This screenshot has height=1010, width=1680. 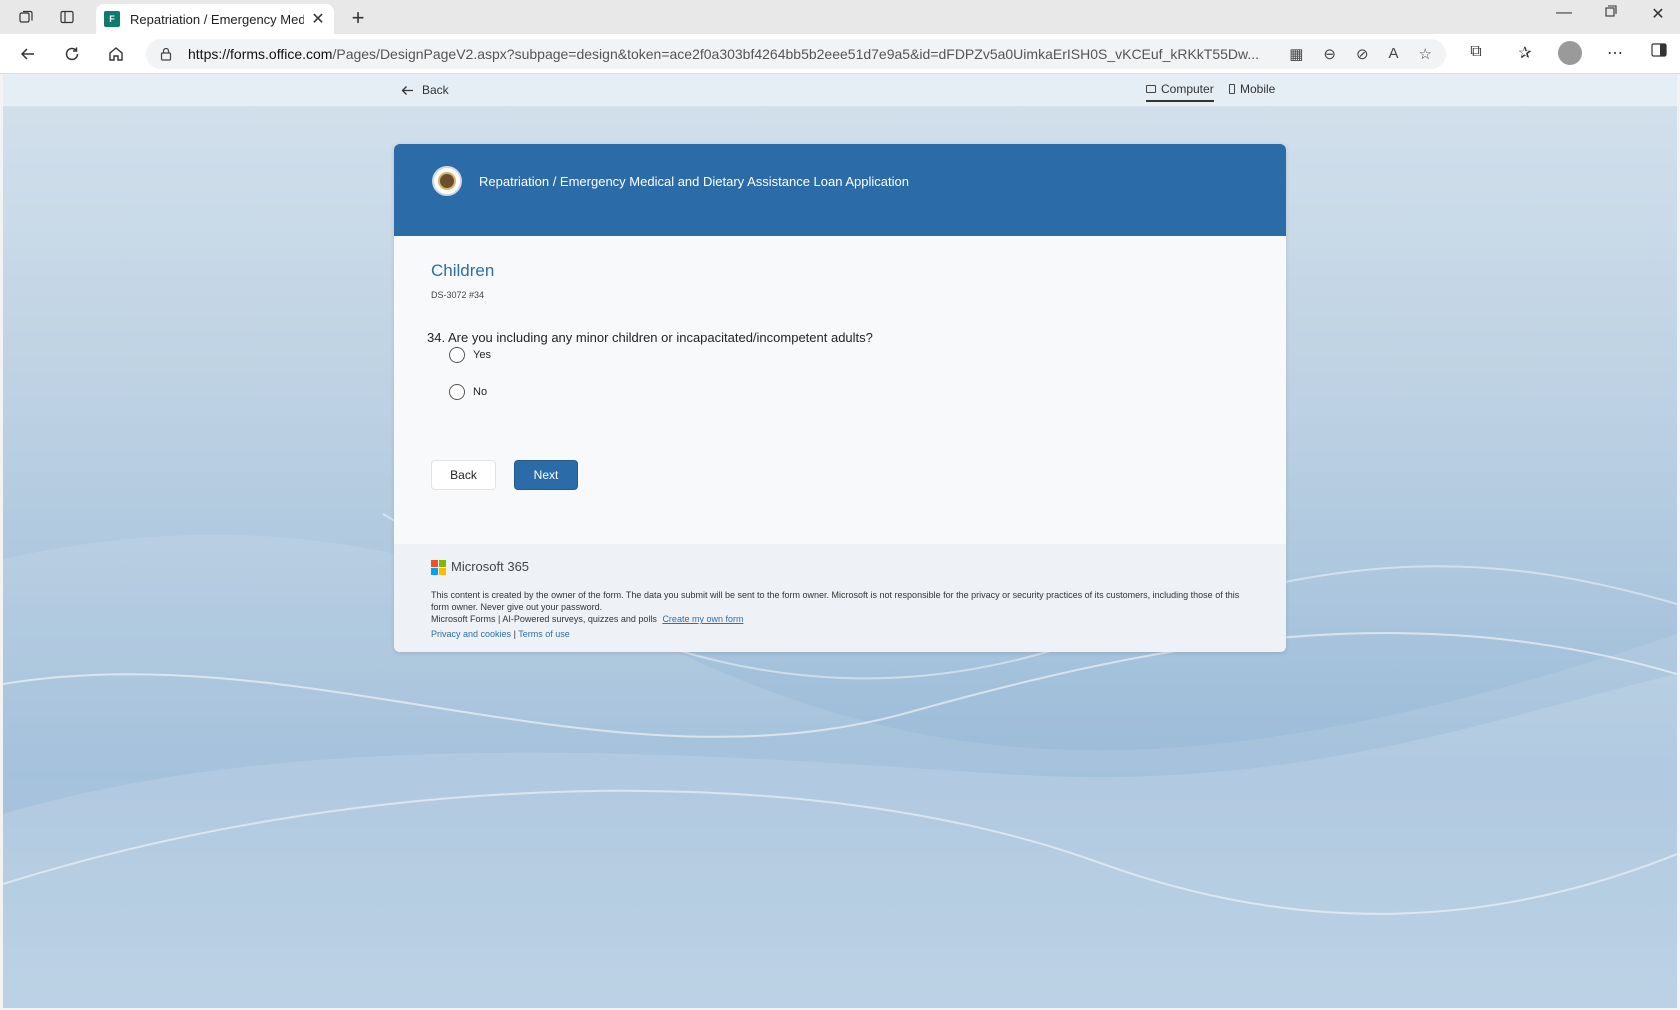 What do you see at coordinates (1296, 54) in the screenshot?
I see `app-available-icon: ▦` at bounding box center [1296, 54].